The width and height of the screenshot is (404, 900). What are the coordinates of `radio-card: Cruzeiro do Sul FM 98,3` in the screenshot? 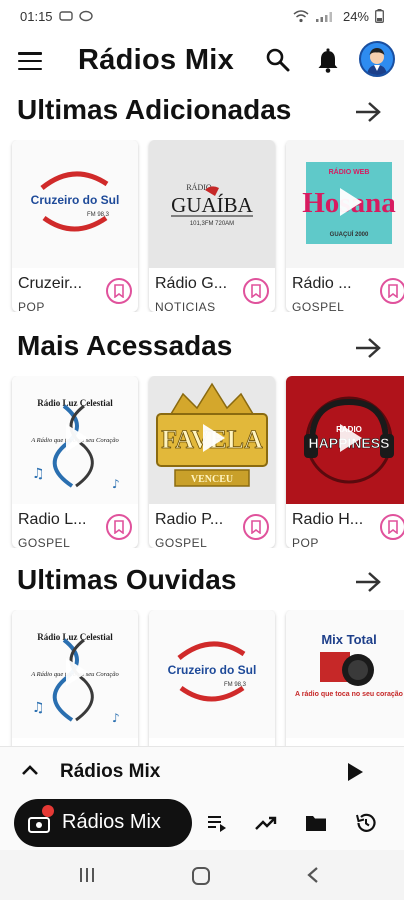 It's located at (212, 678).